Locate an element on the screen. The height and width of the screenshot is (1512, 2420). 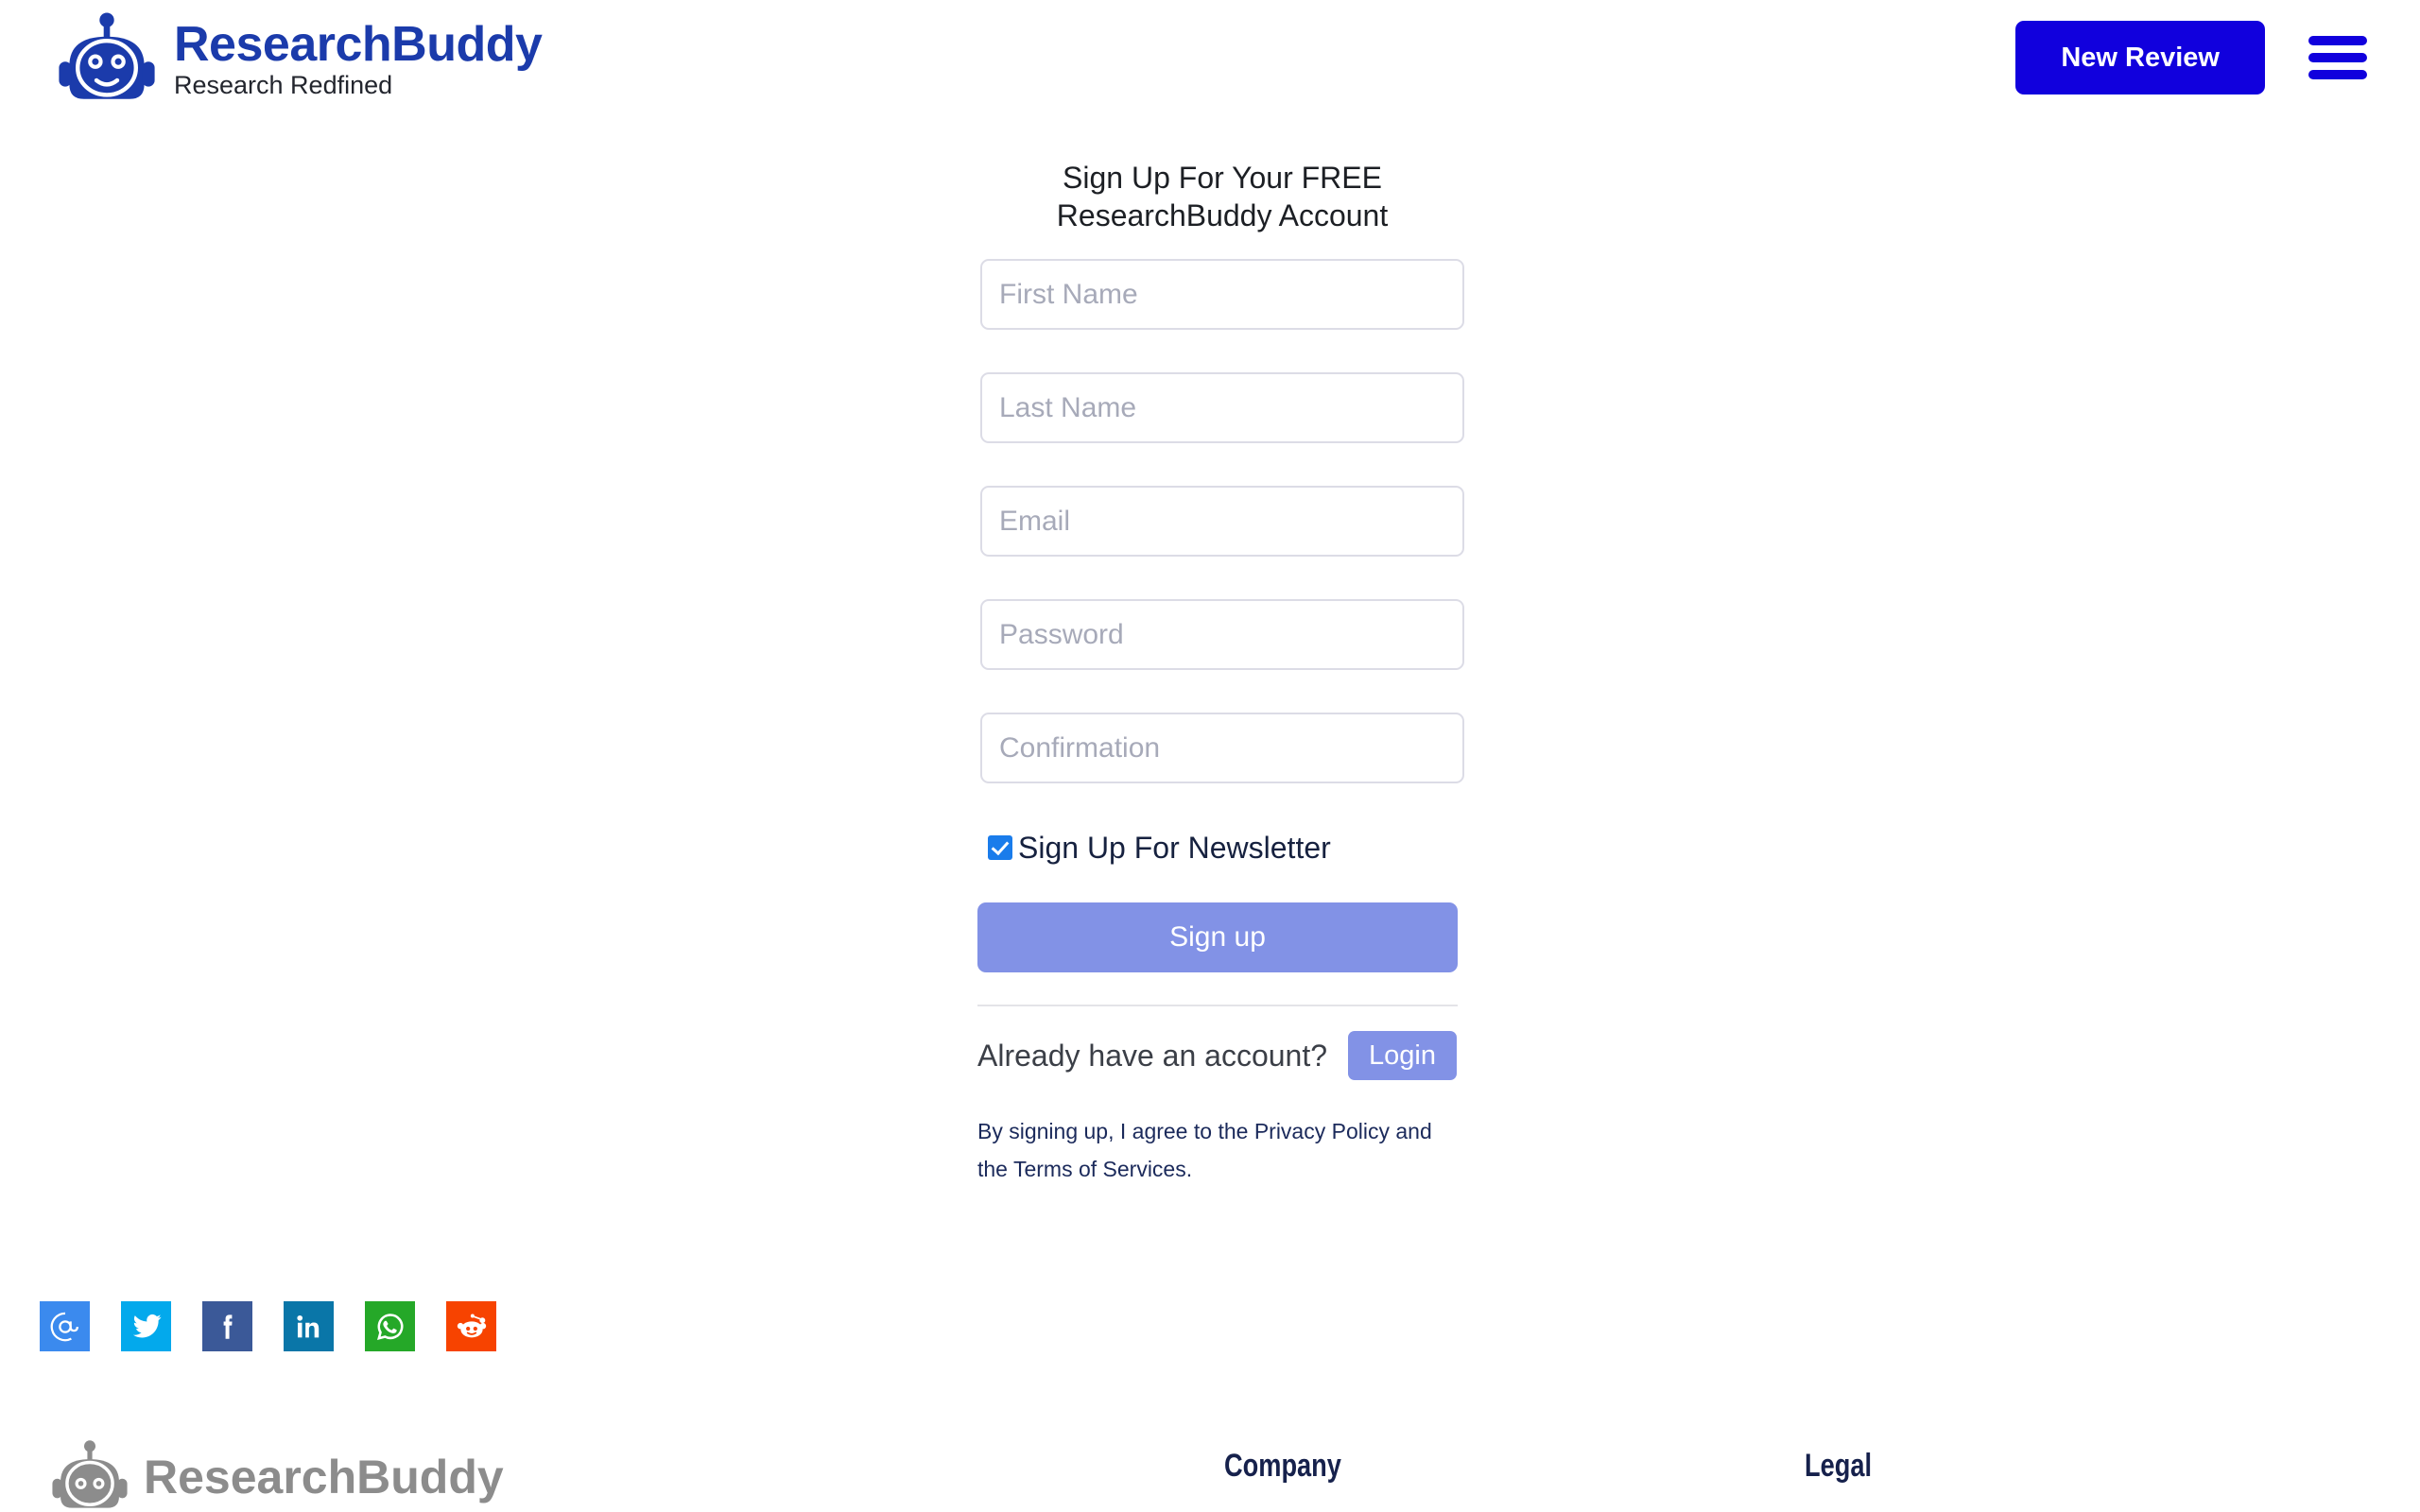
footer-legal-column: Legal is located at coordinates (1847, 1466).